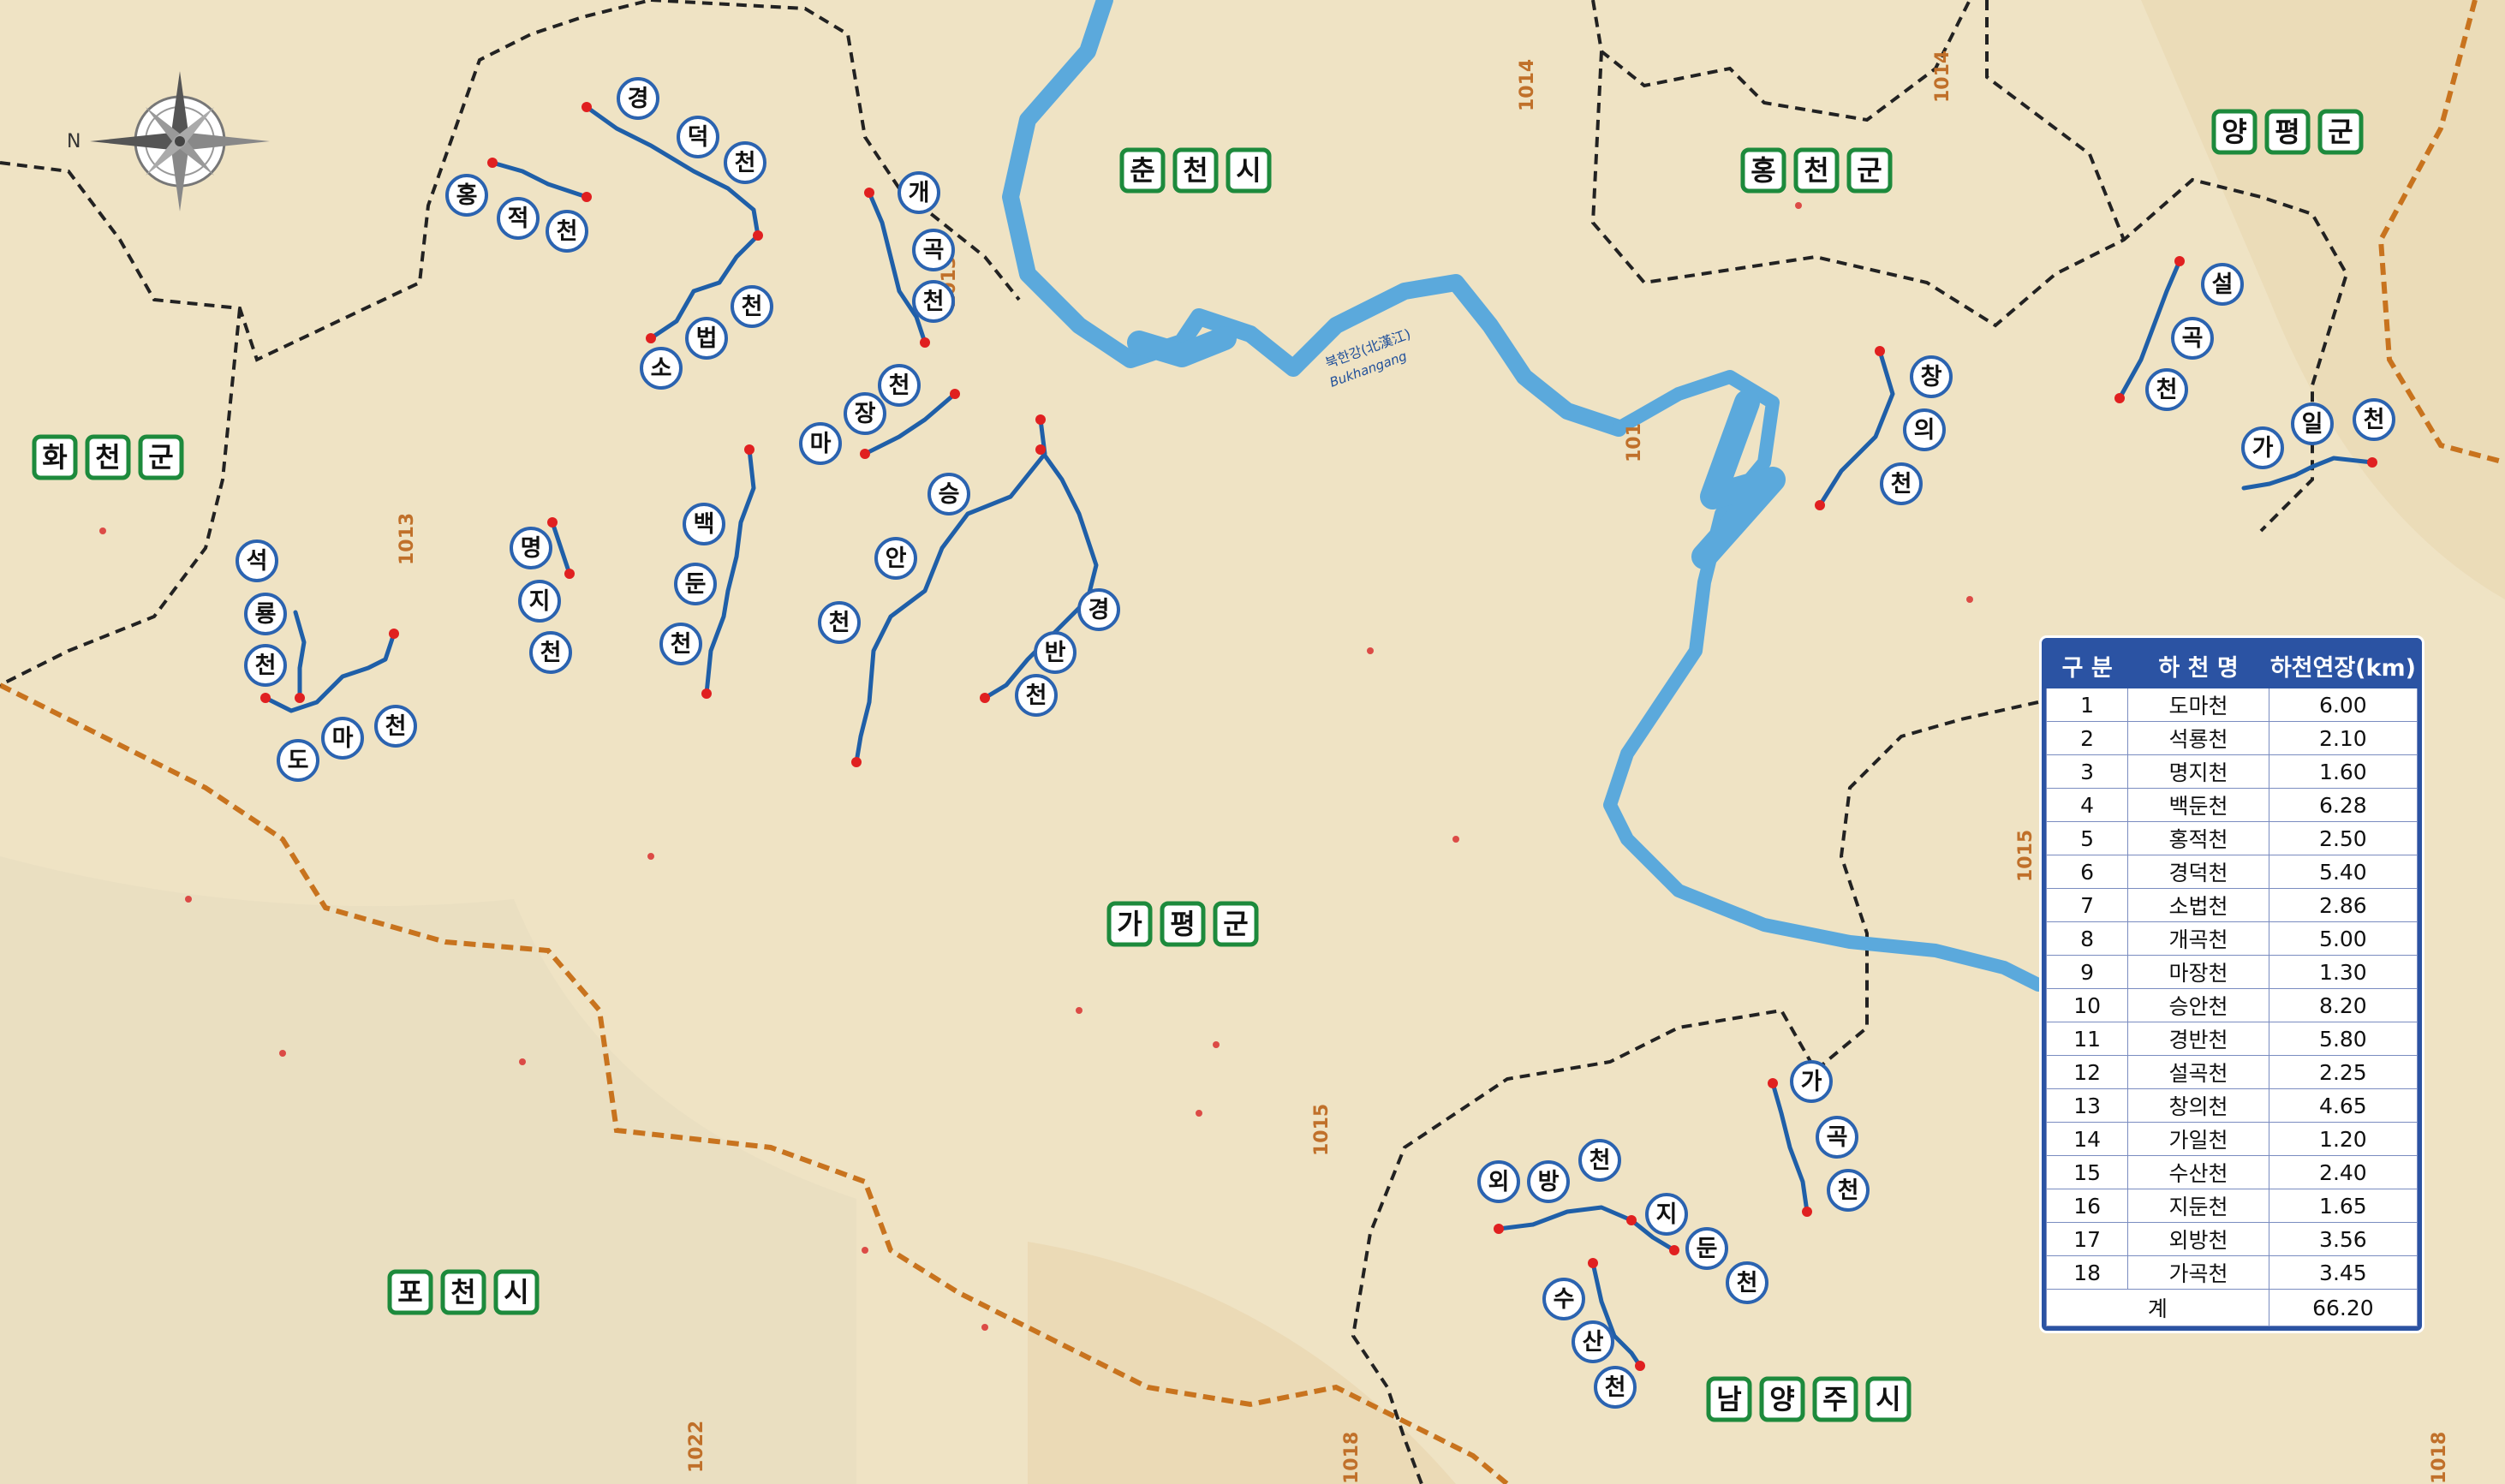  I want to click on stream-label-baekdun: 백, so click(704, 524).